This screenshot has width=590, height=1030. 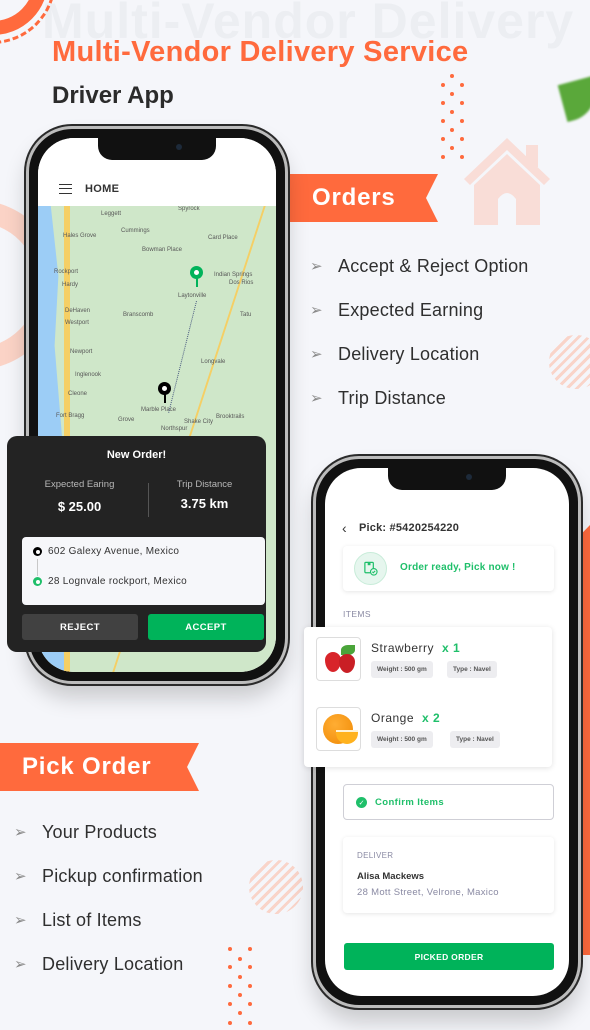 I want to click on map-label: Rockport, so click(x=66, y=272).